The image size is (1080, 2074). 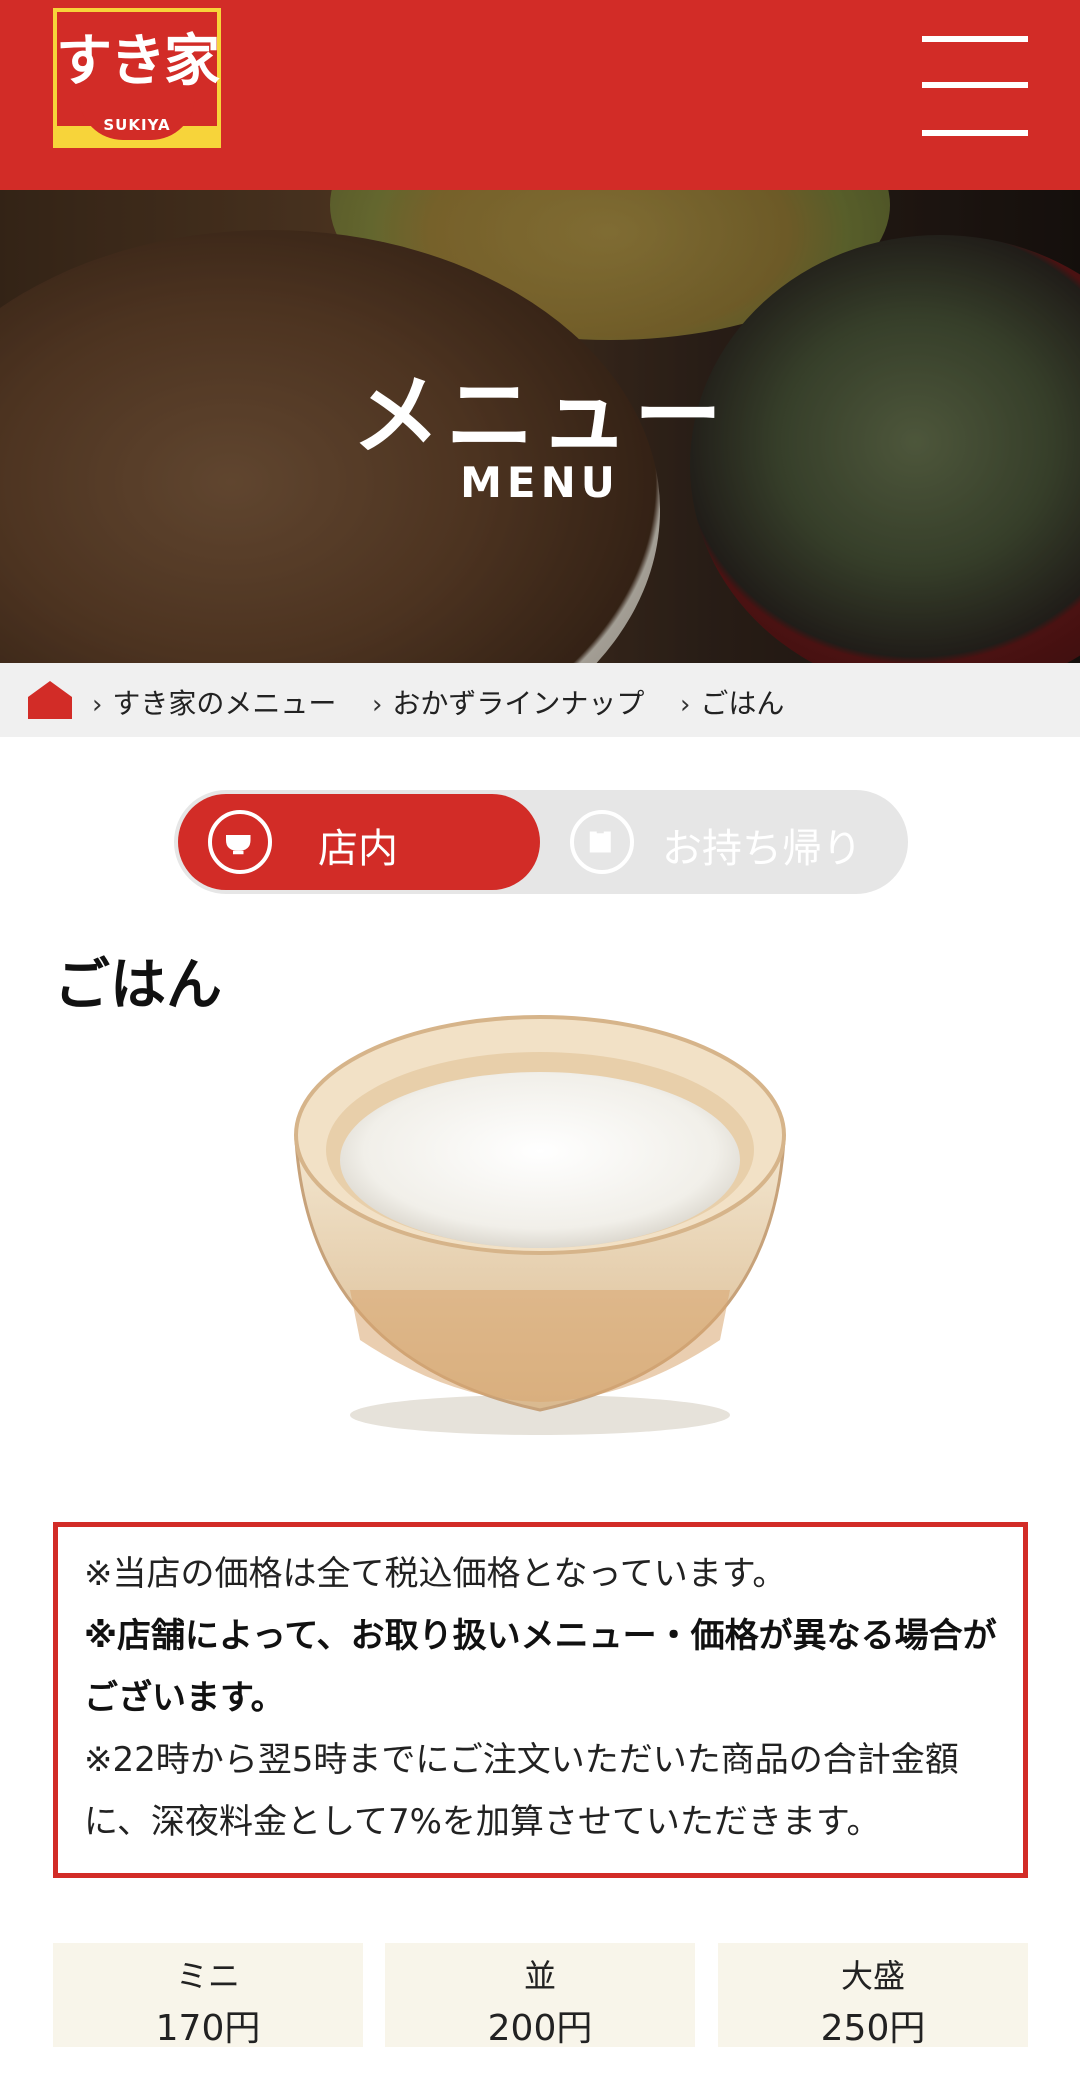 What do you see at coordinates (207, 1976) in the screenshot?
I see `size-label: ミニ` at bounding box center [207, 1976].